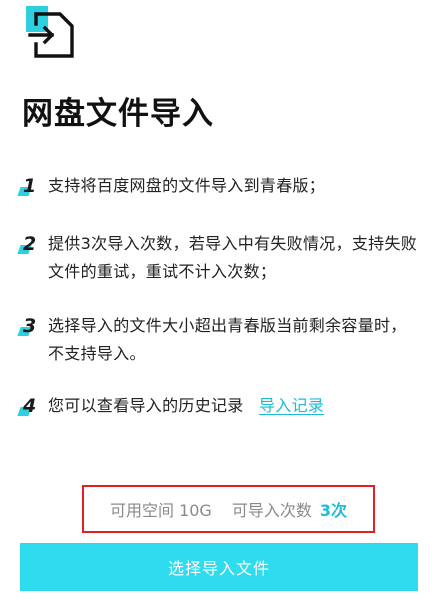  What do you see at coordinates (160, 510) in the screenshot?
I see `available-space-text: 可用空间 10G` at bounding box center [160, 510].